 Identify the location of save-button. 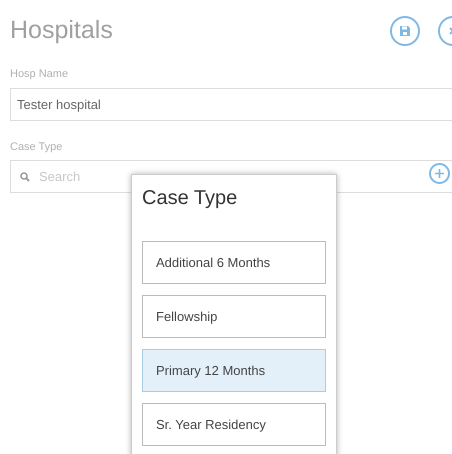
(405, 31).